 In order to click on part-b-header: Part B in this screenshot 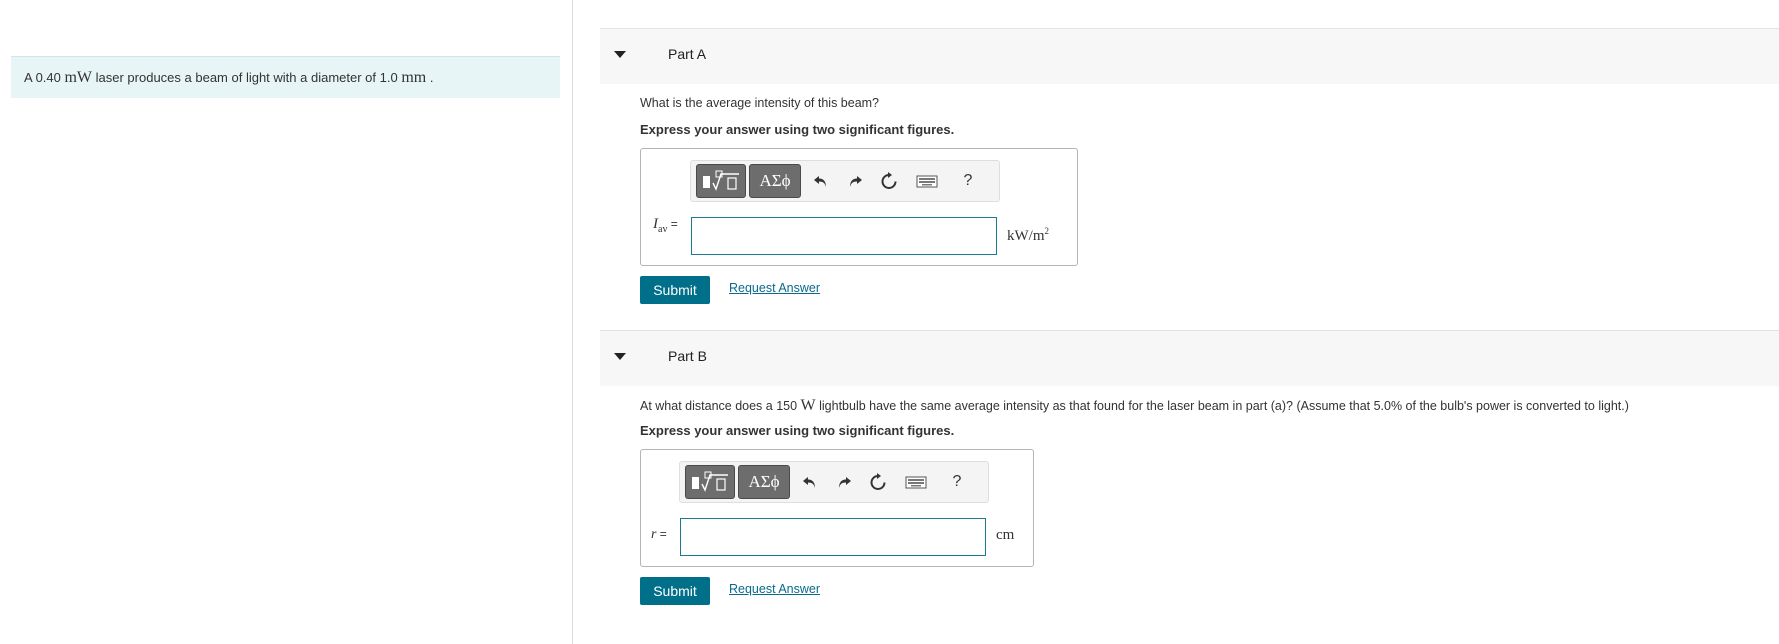, I will do `click(1189, 358)`.